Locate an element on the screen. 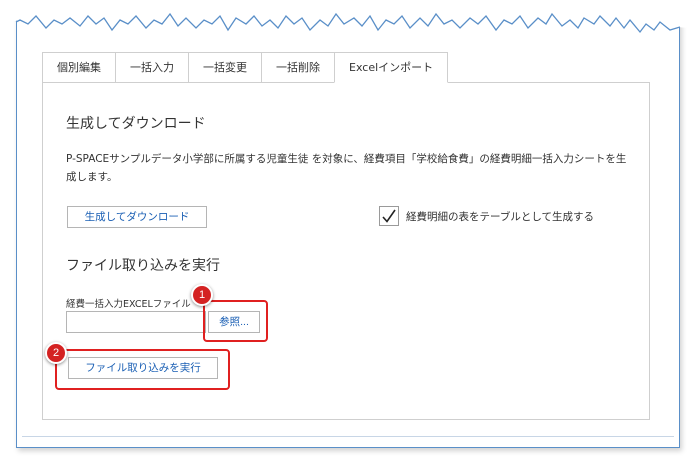  tab-bulk-input: 一括入力 is located at coordinates (151, 67).